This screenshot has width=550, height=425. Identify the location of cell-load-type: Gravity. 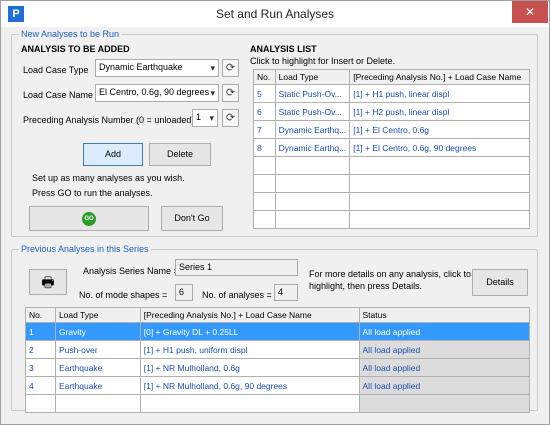
(97, 331).